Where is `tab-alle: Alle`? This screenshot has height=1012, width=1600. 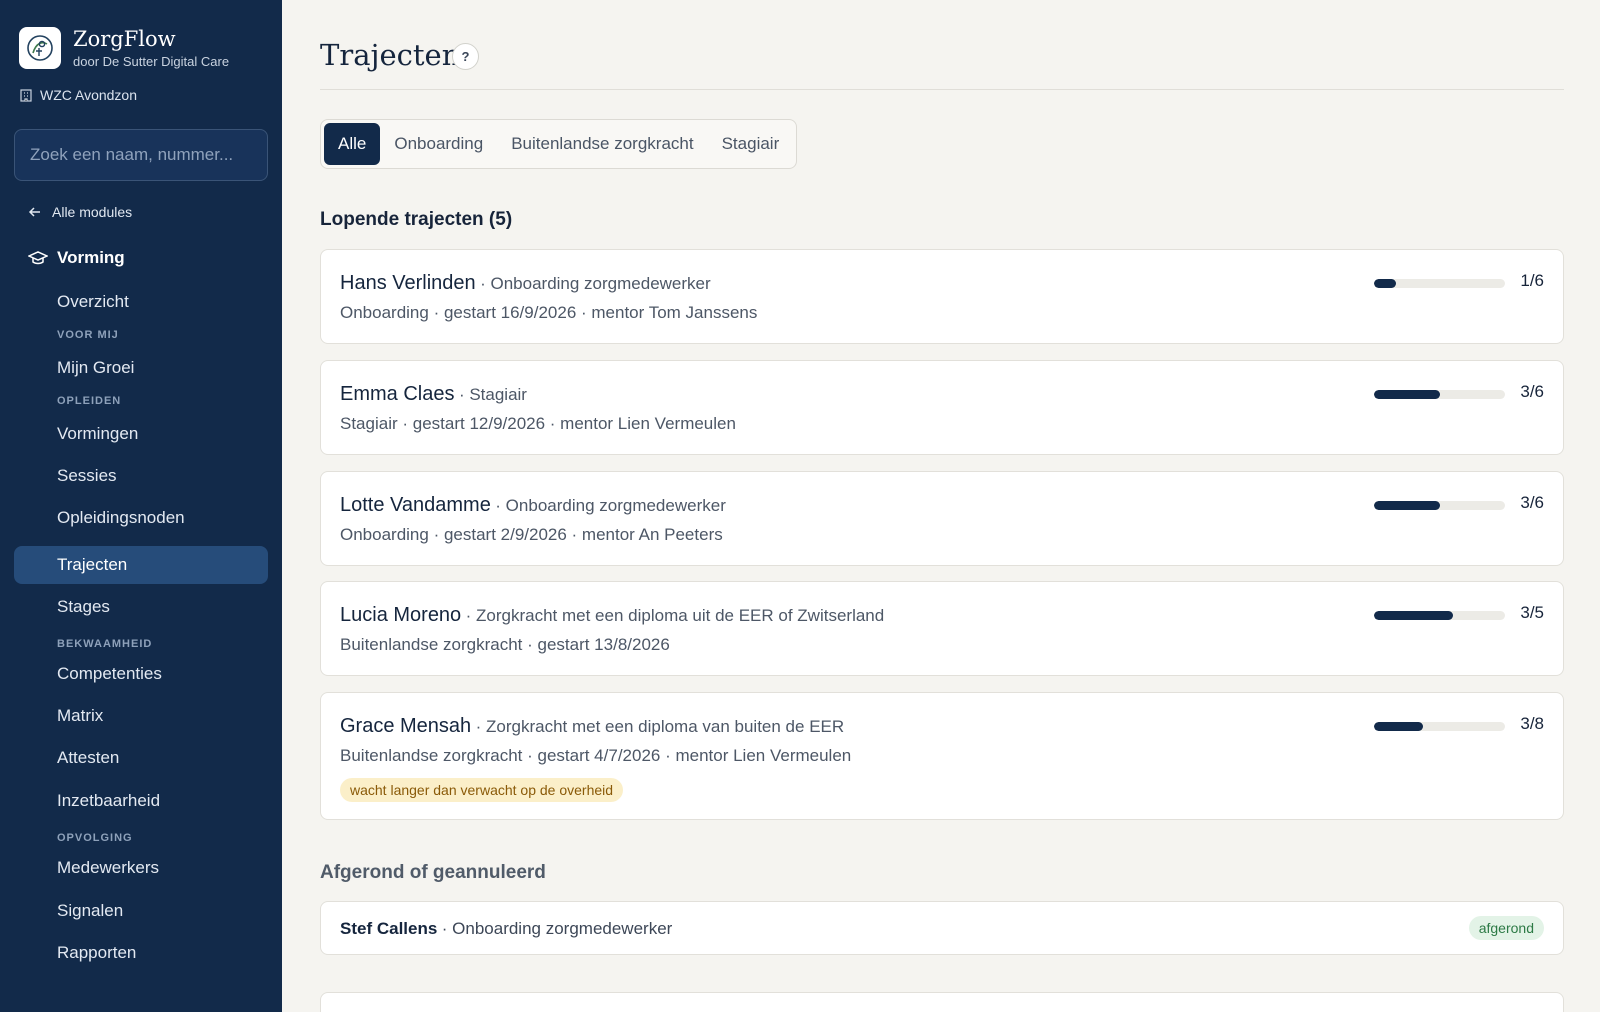
tab-alle: Alle is located at coordinates (352, 144).